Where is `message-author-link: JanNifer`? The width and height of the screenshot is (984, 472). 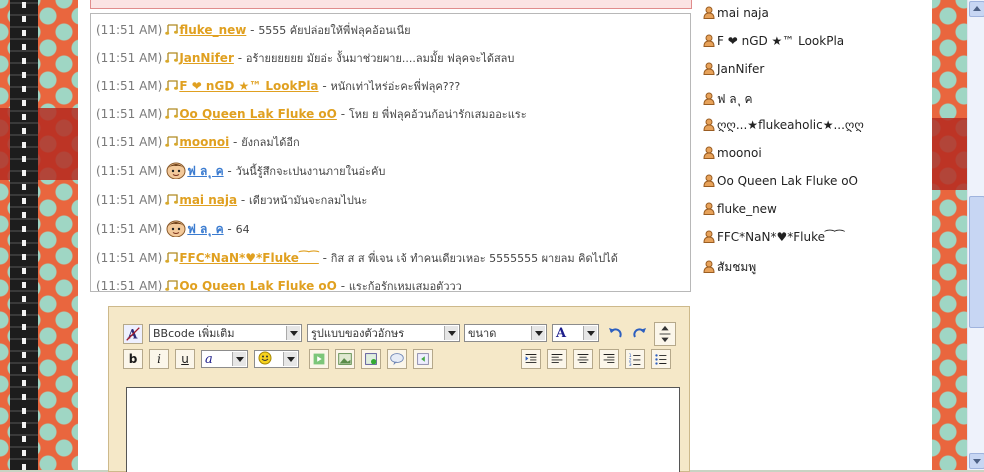 message-author-link: JanNifer is located at coordinates (206, 58).